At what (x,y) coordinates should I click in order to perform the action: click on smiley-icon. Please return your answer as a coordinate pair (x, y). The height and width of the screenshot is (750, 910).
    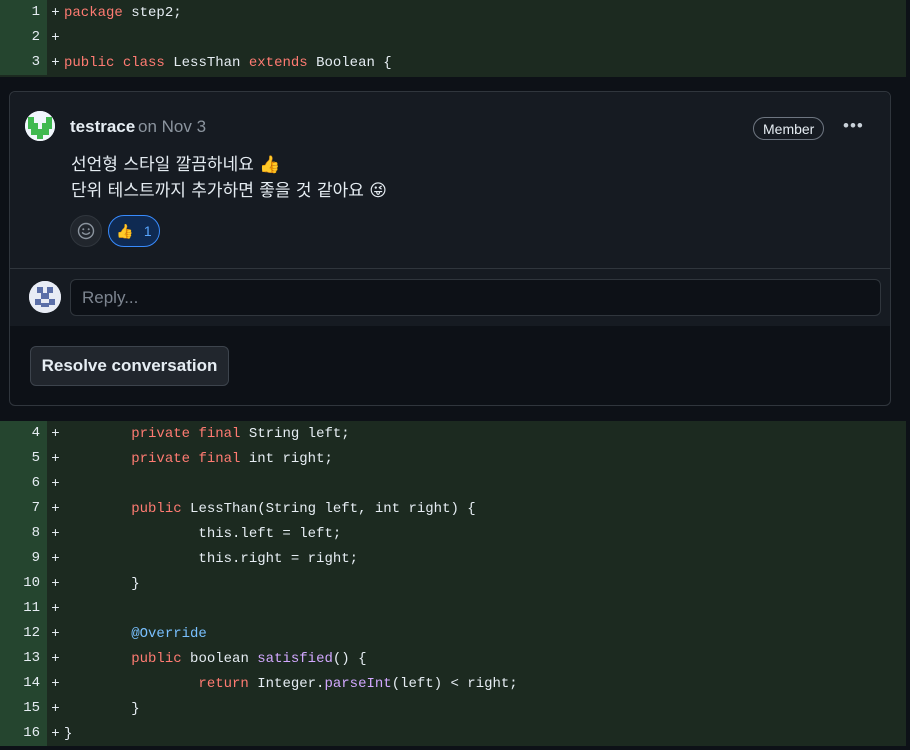
    Looking at the image, I should click on (86, 231).